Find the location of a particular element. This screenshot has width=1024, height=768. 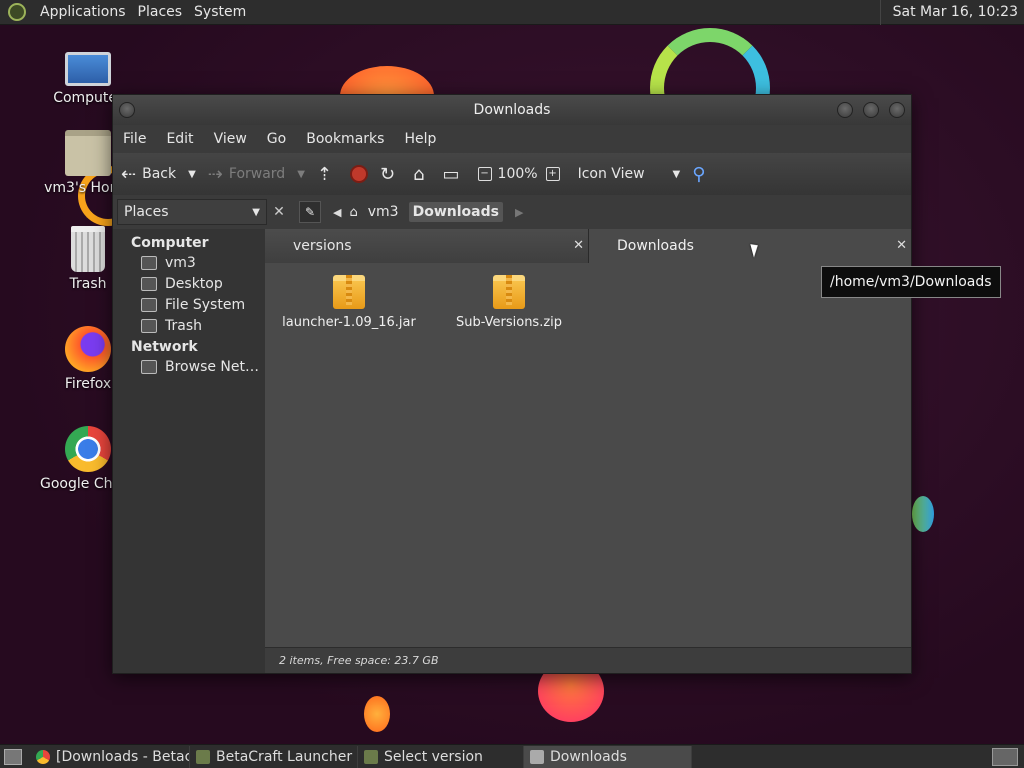

sidebar-item-label: vm3 is located at coordinates (180, 263).